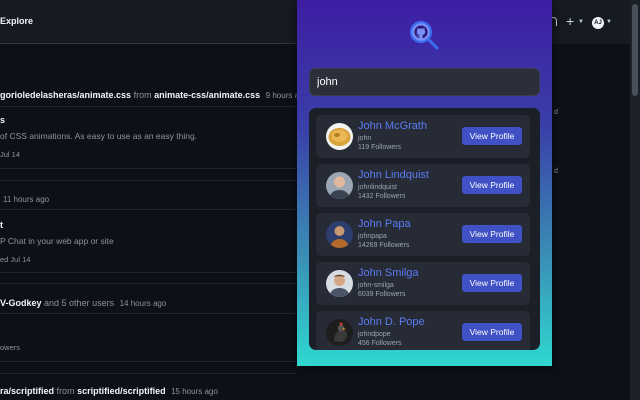 The height and width of the screenshot is (400, 640). What do you see at coordinates (57, 241) in the screenshot?
I see `feed-description: P Chat in your web app or site` at bounding box center [57, 241].